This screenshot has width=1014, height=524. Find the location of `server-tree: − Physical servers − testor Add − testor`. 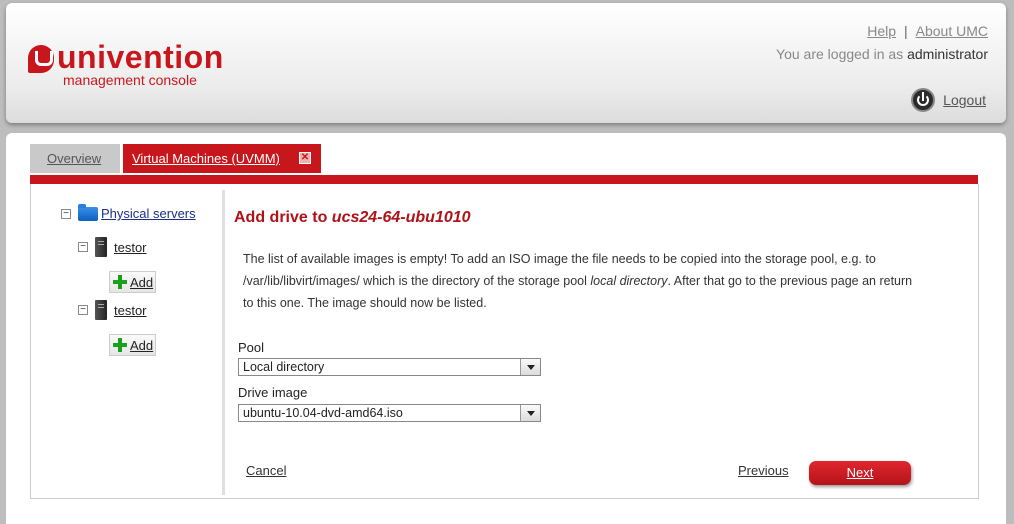

server-tree: − Physical servers − testor Add − testor is located at coordinates (126, 341).